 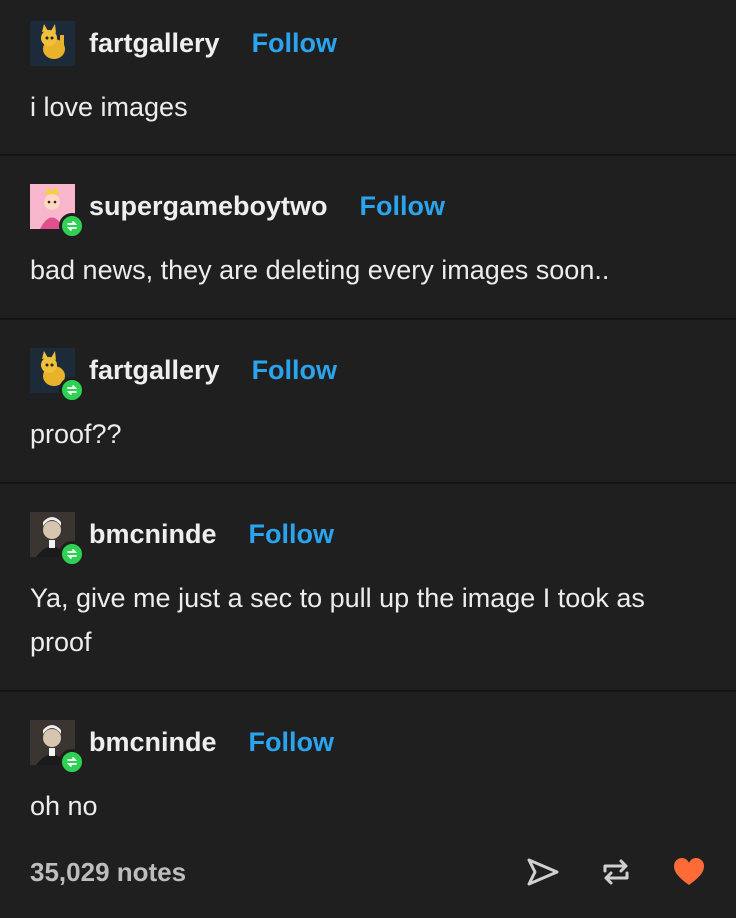 I want to click on post-text: proof??, so click(x=76, y=434).